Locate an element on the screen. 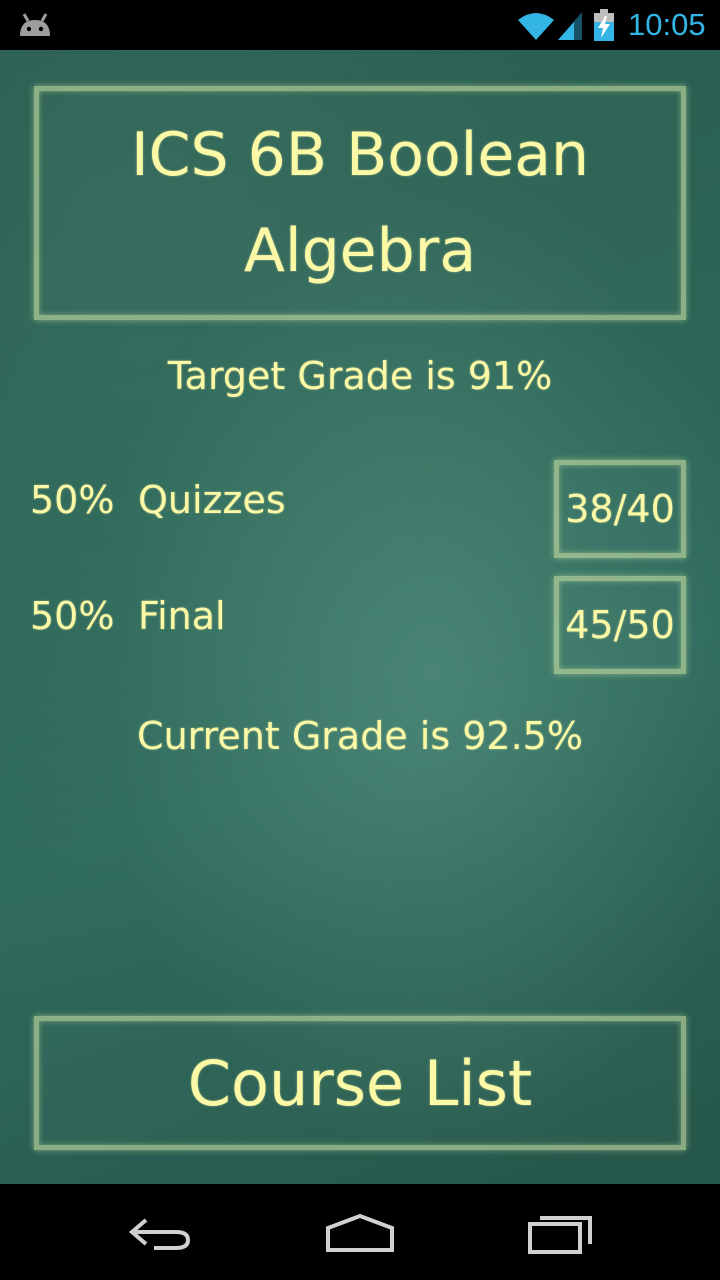  course-title: ICS 6B Boolean Algebra is located at coordinates (360, 203).